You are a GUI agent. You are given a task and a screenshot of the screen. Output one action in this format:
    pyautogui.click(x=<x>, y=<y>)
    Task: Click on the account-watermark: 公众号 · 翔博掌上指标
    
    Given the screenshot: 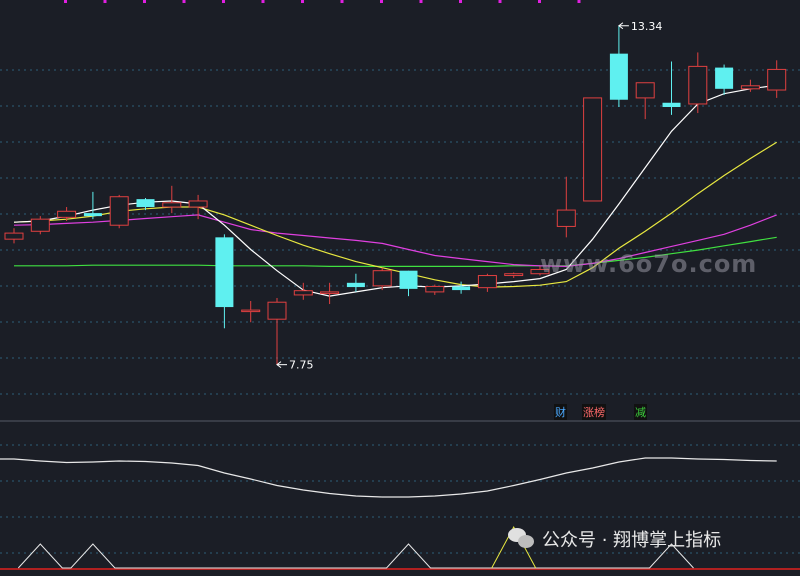 What is the action you would take?
    pyautogui.click(x=614, y=539)
    